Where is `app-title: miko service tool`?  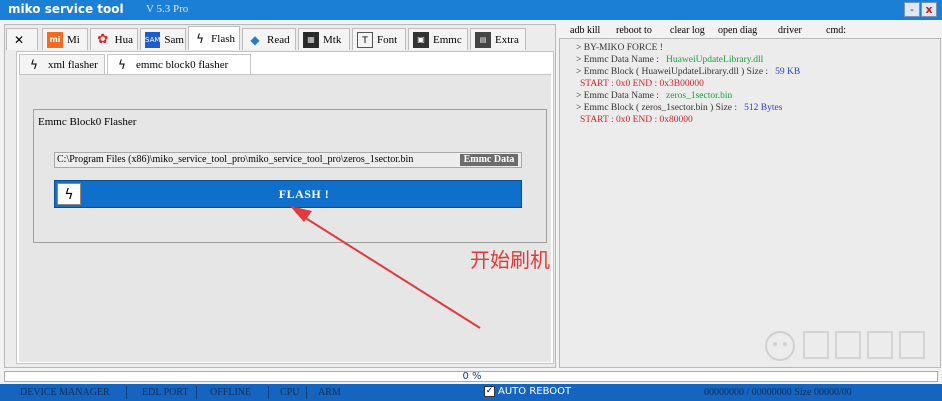
app-title: miko service tool is located at coordinates (66, 9).